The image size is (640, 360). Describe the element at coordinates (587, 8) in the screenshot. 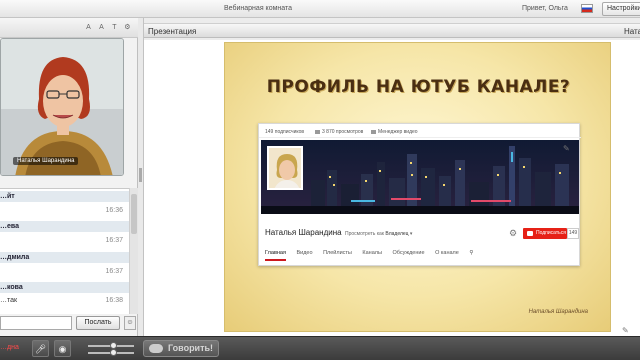

I see `language-flag-icon` at that location.